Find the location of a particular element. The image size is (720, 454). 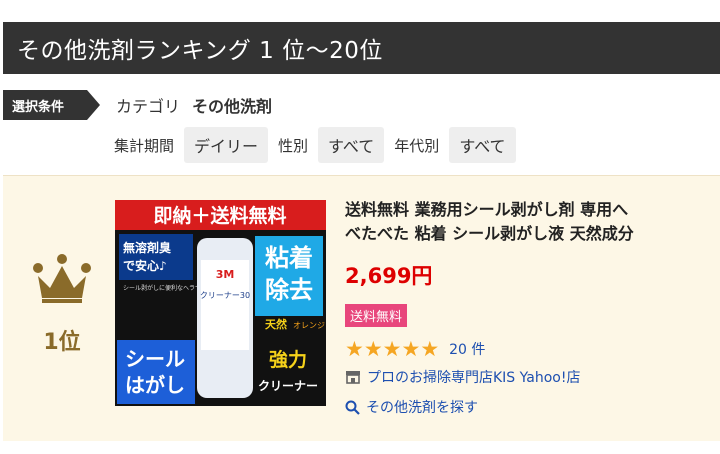

shop-link: プロのお掃除専門店KIS Yahoo!店 is located at coordinates (462, 377).